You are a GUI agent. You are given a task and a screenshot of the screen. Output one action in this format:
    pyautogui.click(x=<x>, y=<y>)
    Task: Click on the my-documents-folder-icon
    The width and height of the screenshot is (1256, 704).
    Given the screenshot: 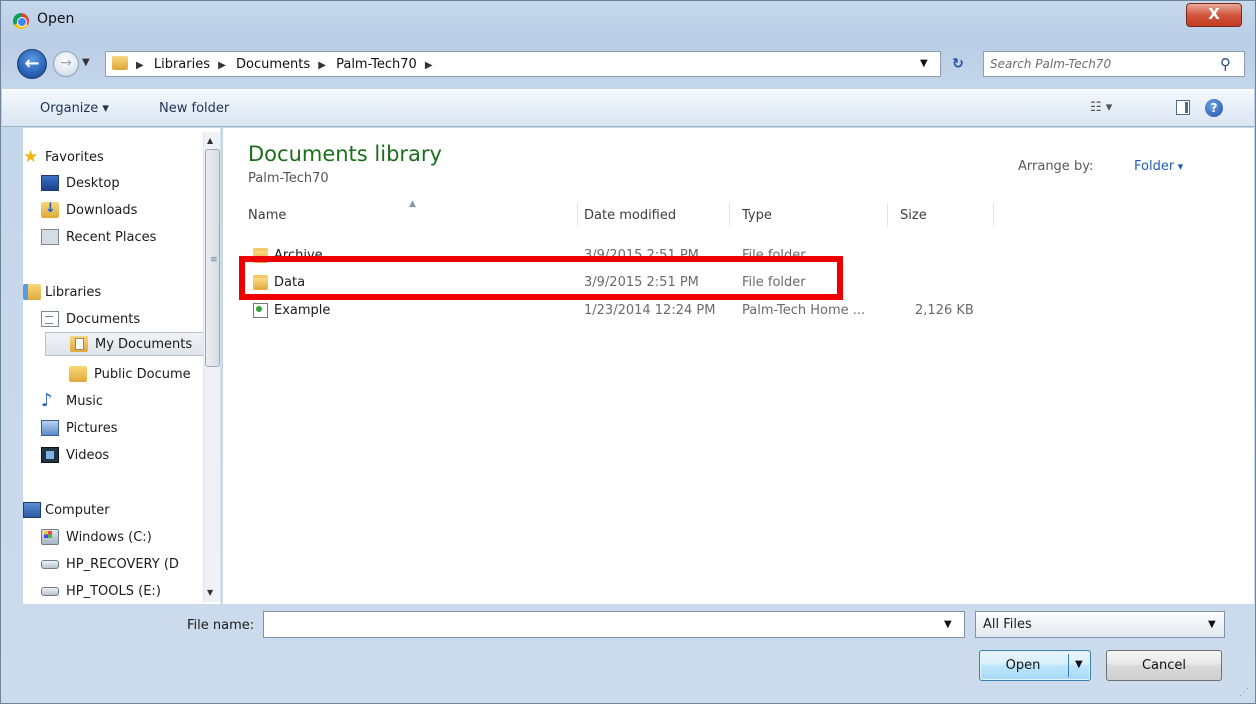 What is the action you would take?
    pyautogui.click(x=79, y=344)
    